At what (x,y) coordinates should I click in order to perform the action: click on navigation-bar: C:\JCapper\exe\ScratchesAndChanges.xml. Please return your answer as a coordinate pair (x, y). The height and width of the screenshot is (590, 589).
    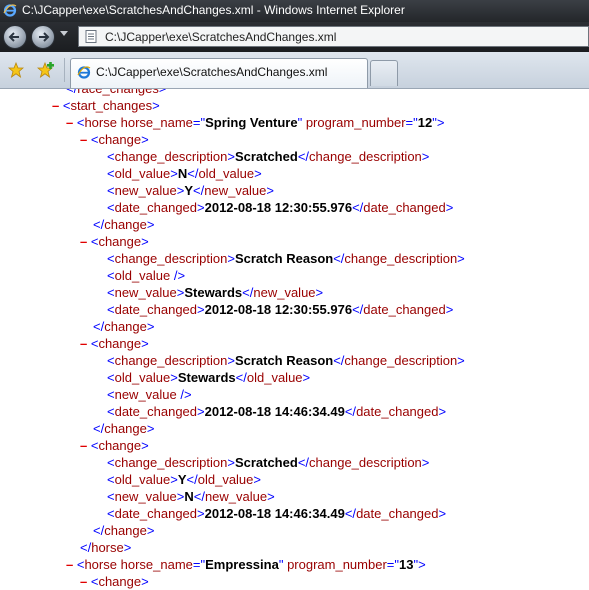
    Looking at the image, I should click on (294, 37).